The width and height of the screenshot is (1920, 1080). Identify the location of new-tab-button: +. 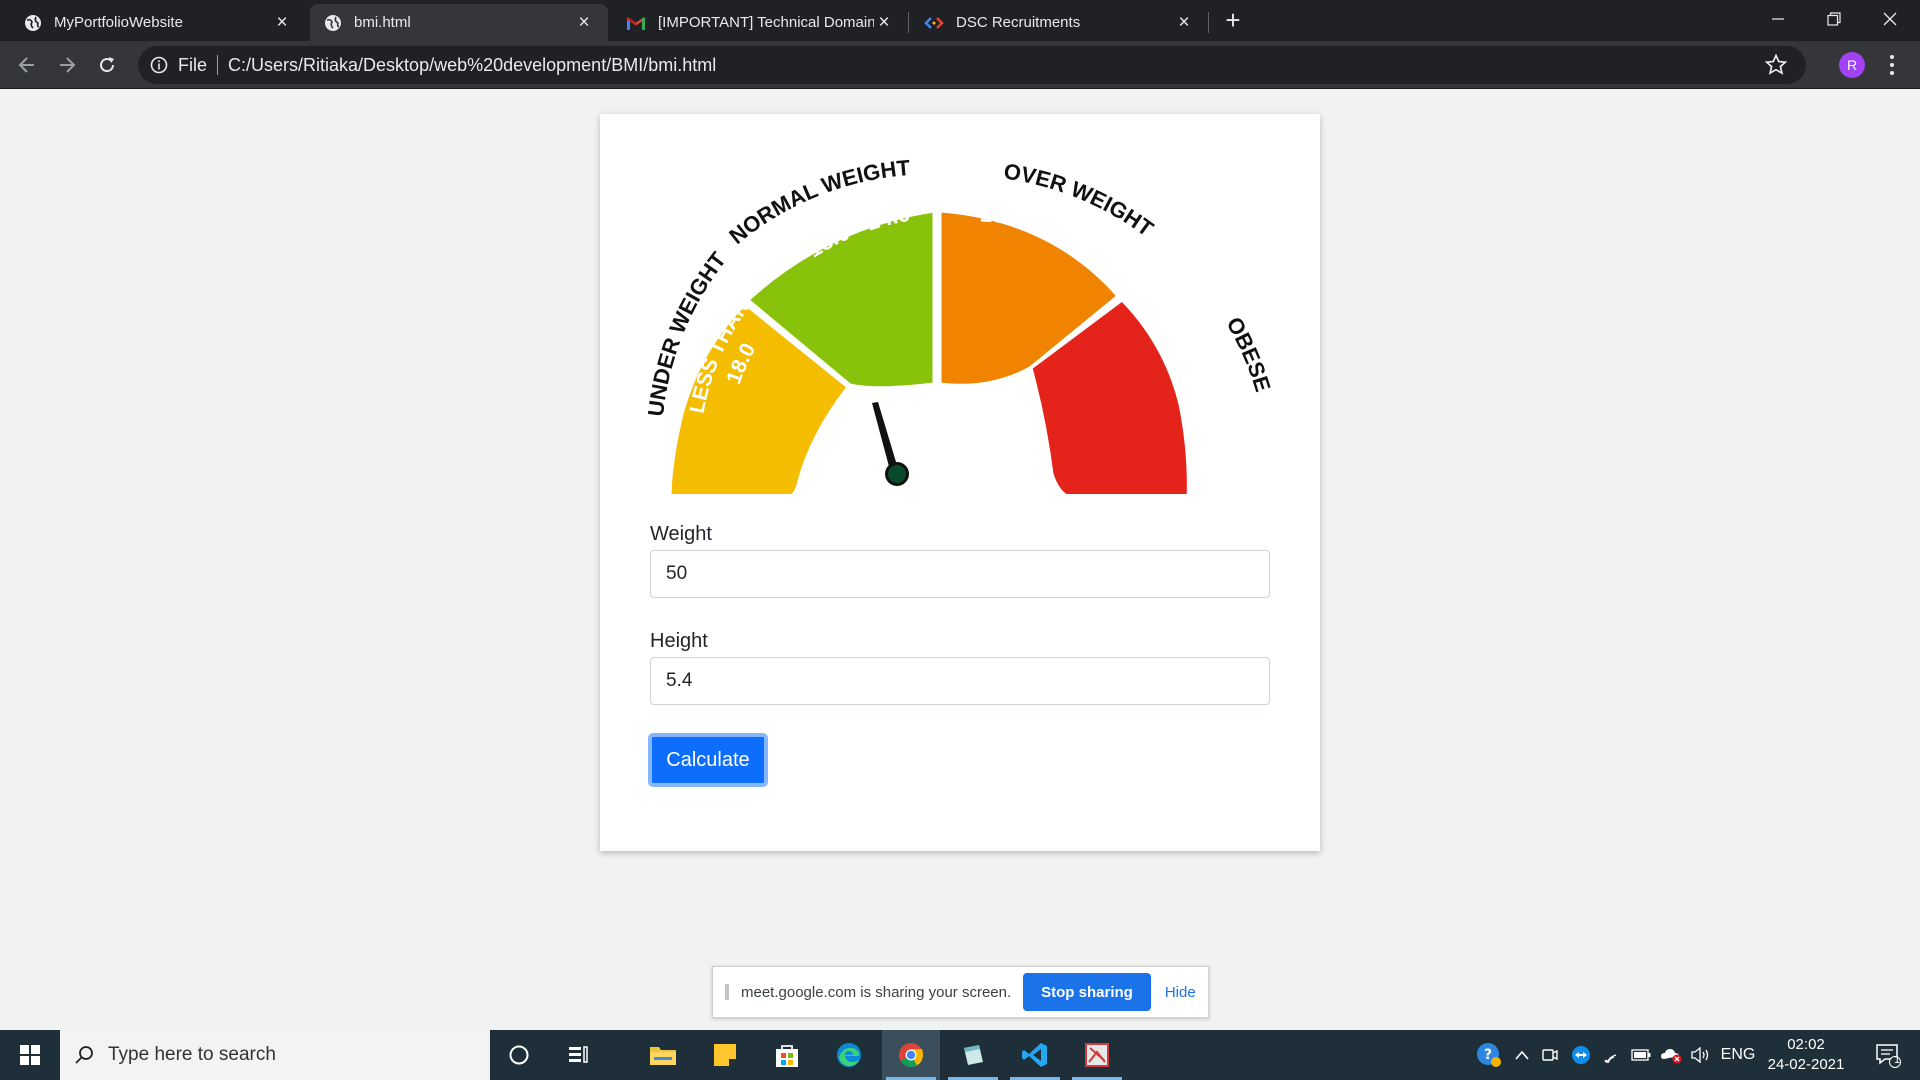
(1233, 20).